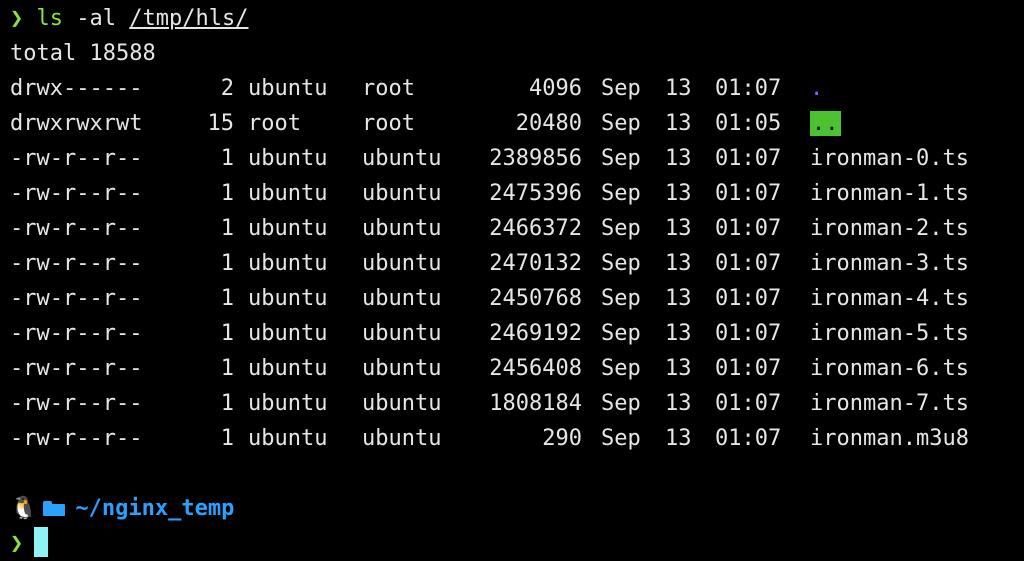 The width and height of the screenshot is (1024, 561). Describe the element at coordinates (748, 123) in the screenshot. I see `time-cell: 01:05` at that location.